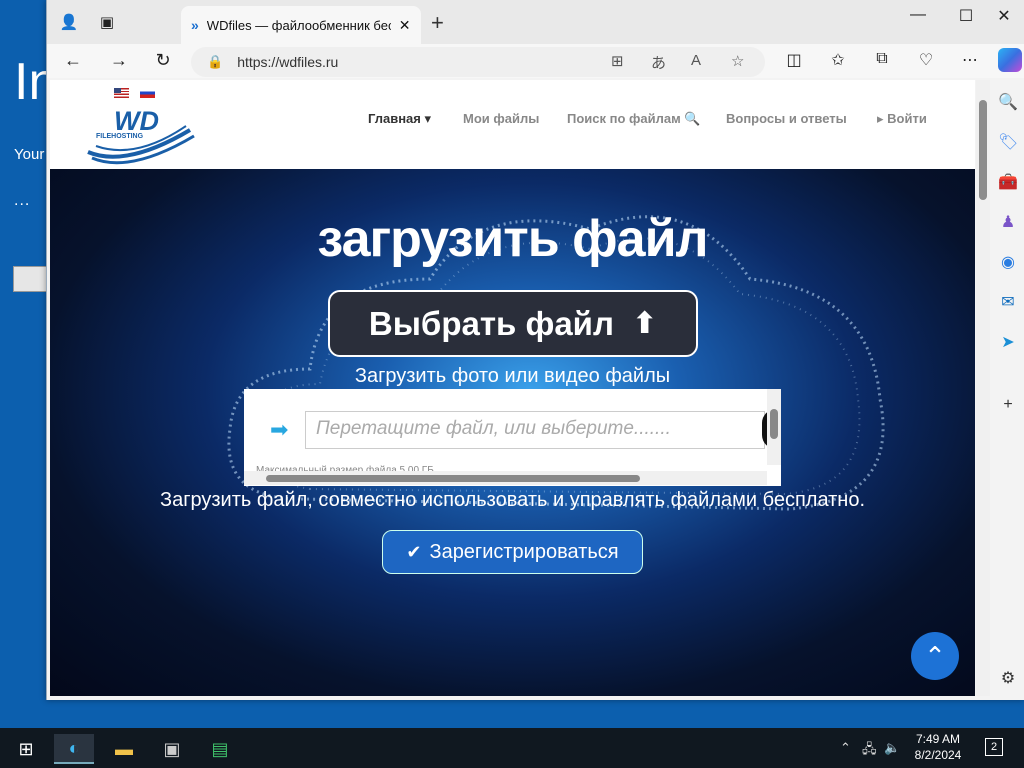 The height and width of the screenshot is (768, 1024). Describe the element at coordinates (279, 429) in the screenshot. I see `arrow-right-icon: ➡` at that location.